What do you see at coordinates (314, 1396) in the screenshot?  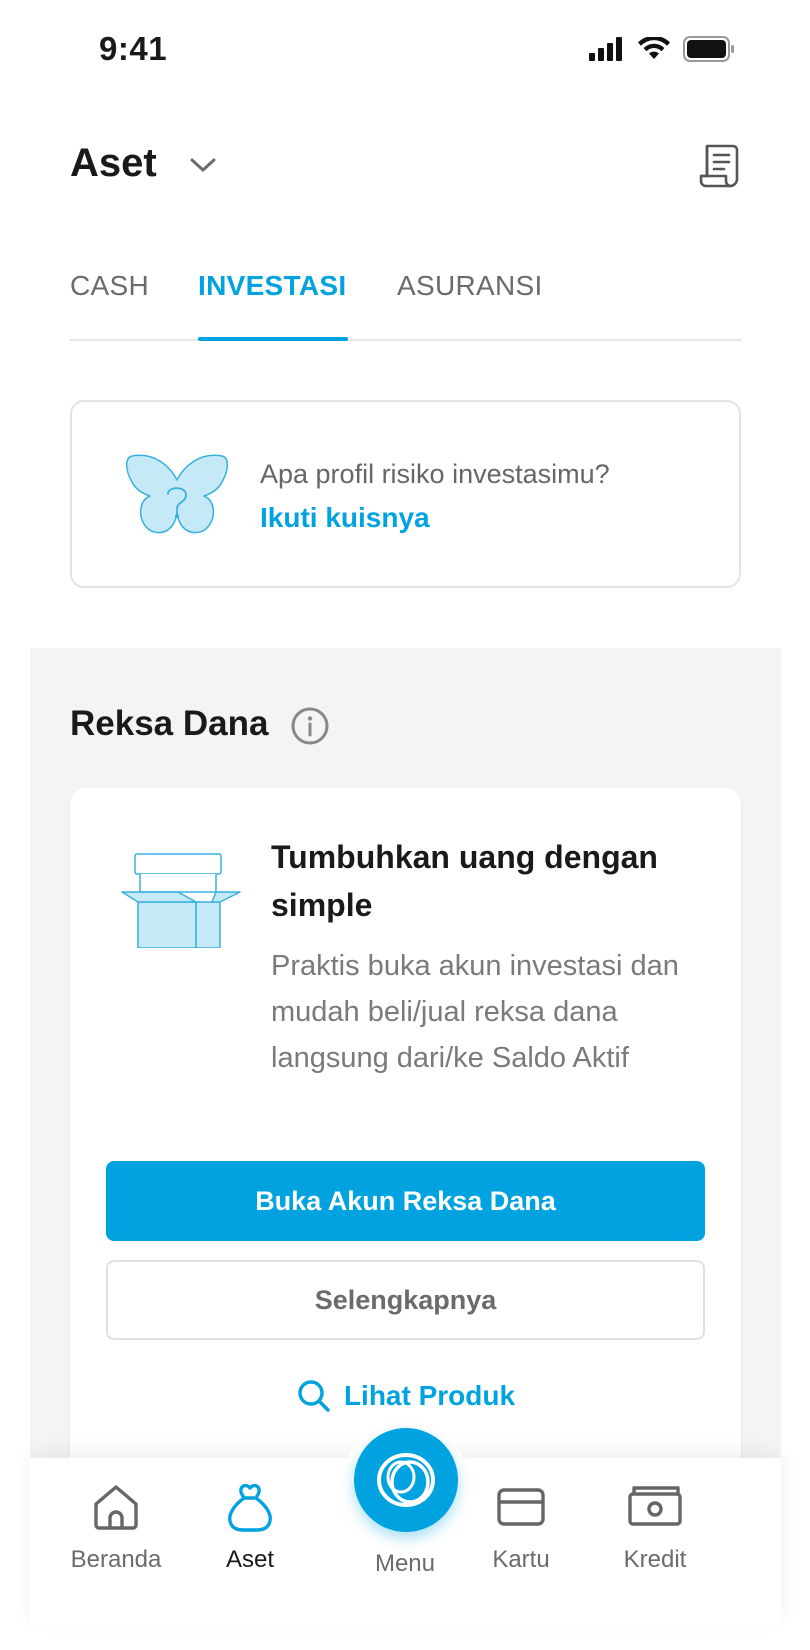 I see `search-icon` at bounding box center [314, 1396].